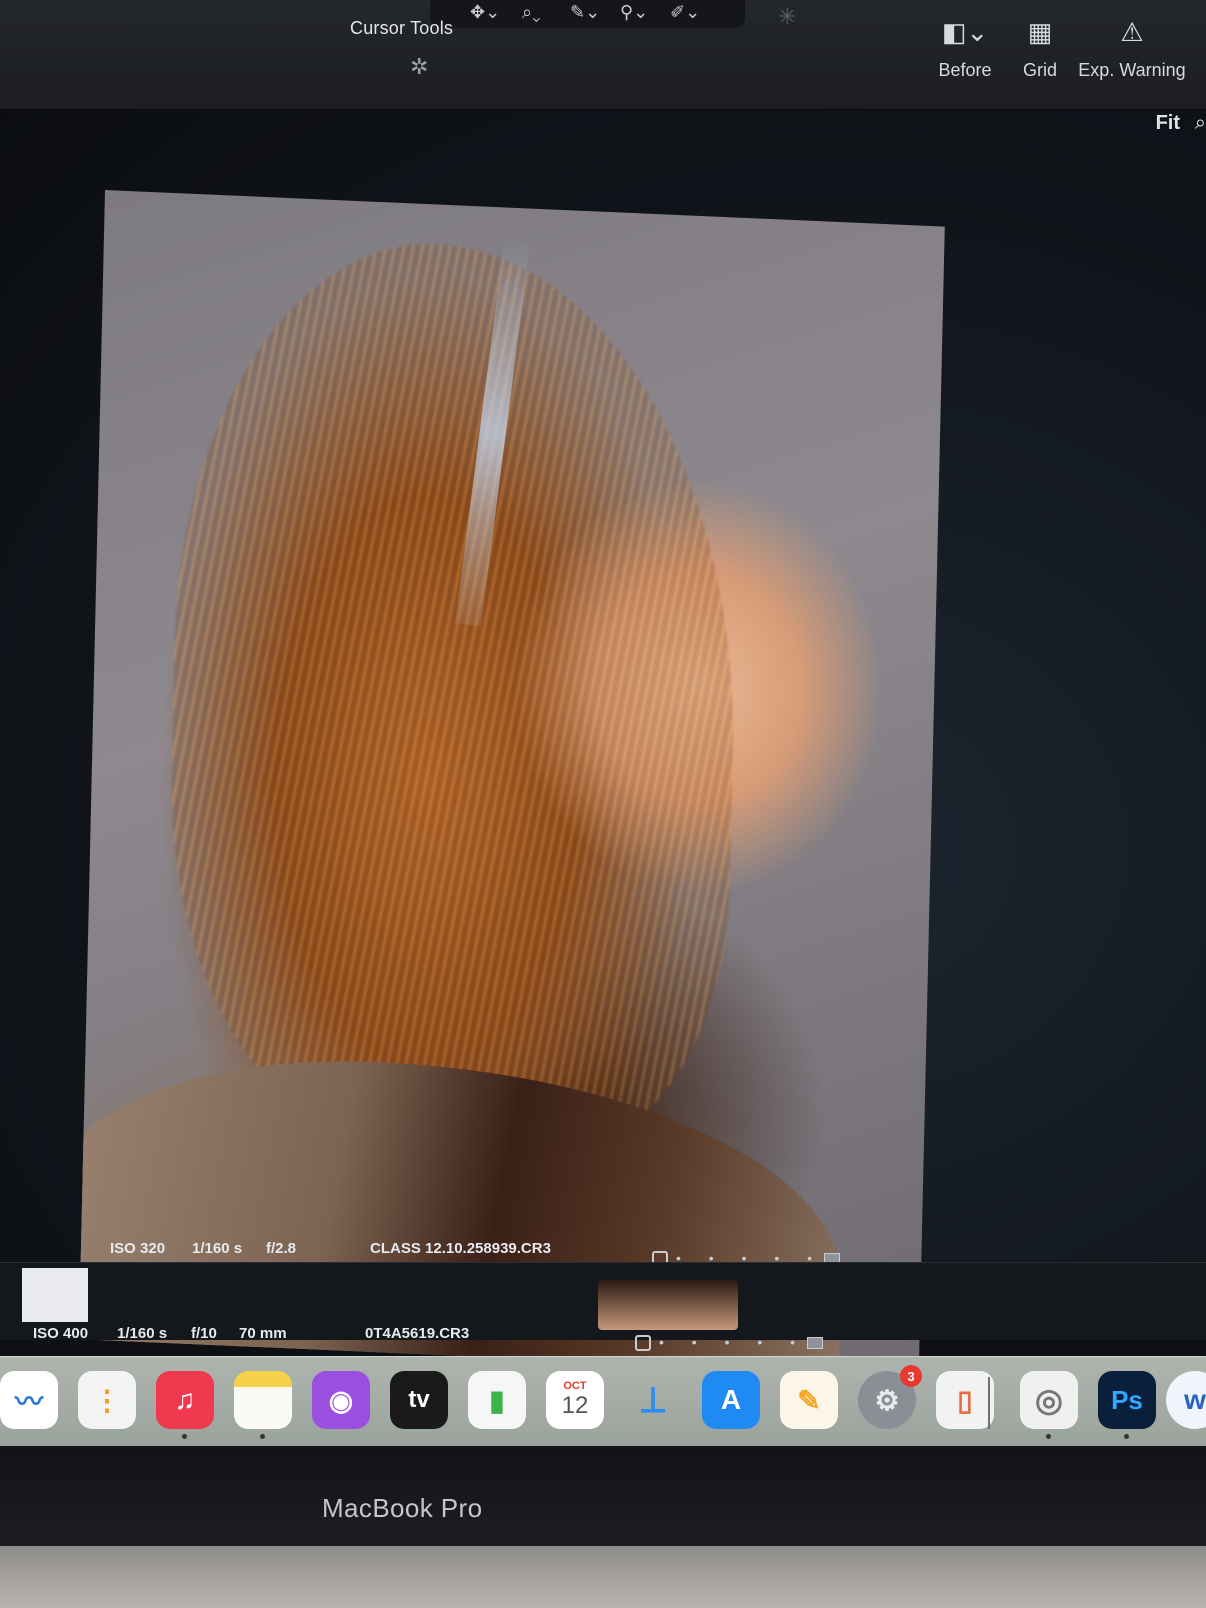 This screenshot has width=1206, height=1608. What do you see at coordinates (419, 66) in the screenshot?
I see `cursor-activity-icon: ✲` at bounding box center [419, 66].